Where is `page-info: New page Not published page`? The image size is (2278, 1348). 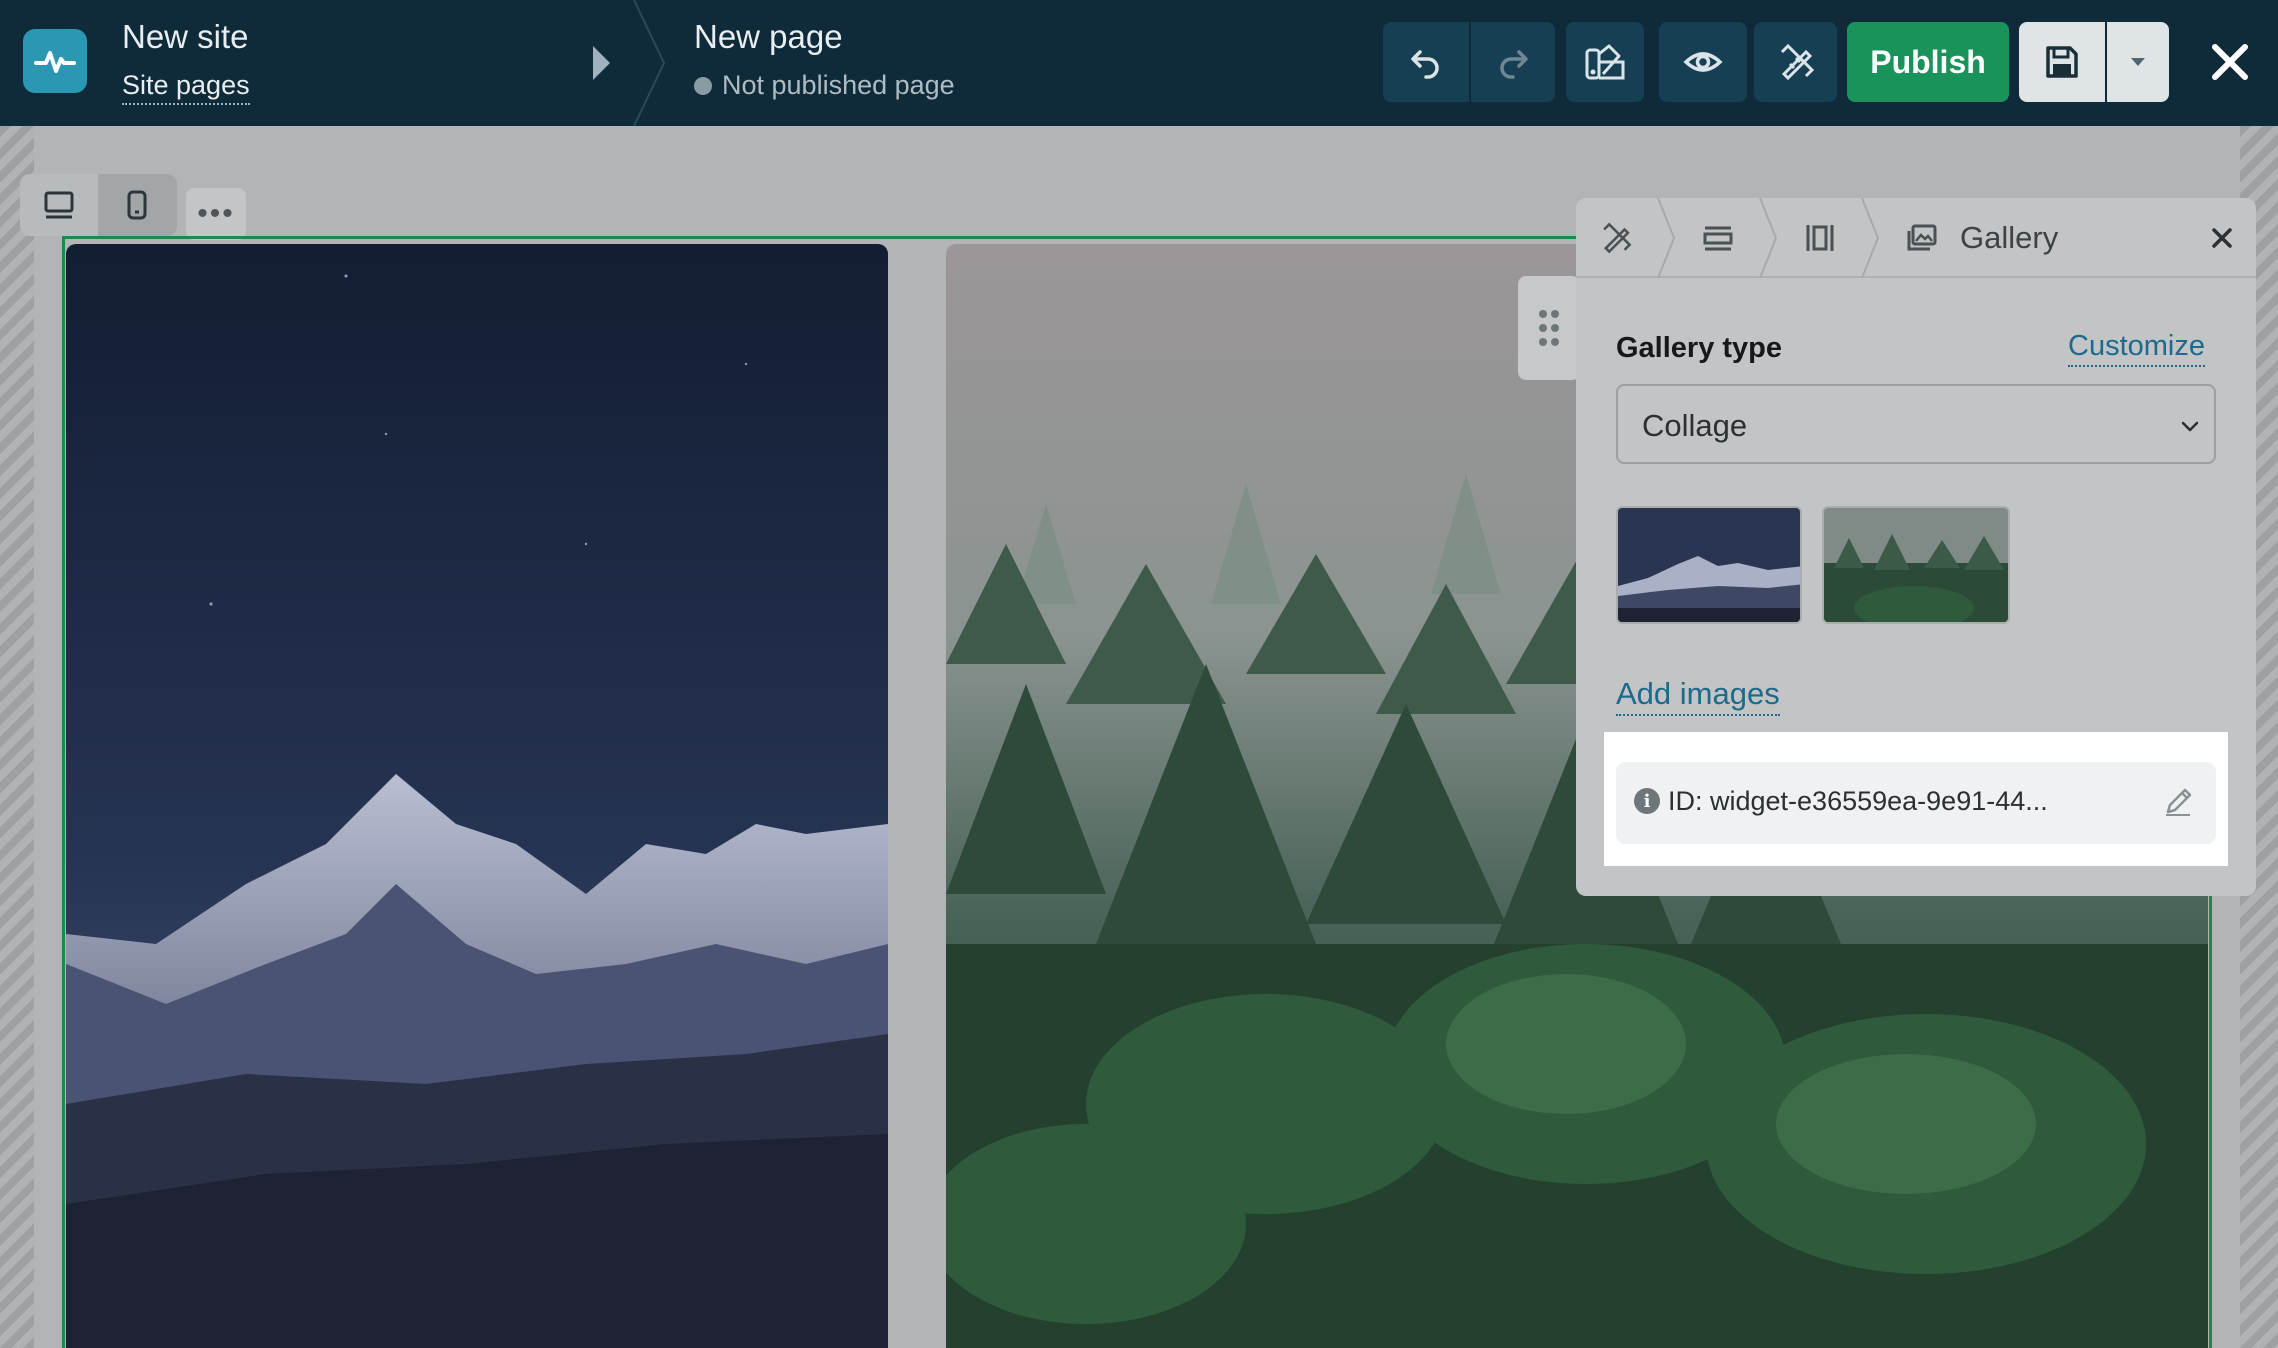
page-info: New page Not published page is located at coordinates (824, 59).